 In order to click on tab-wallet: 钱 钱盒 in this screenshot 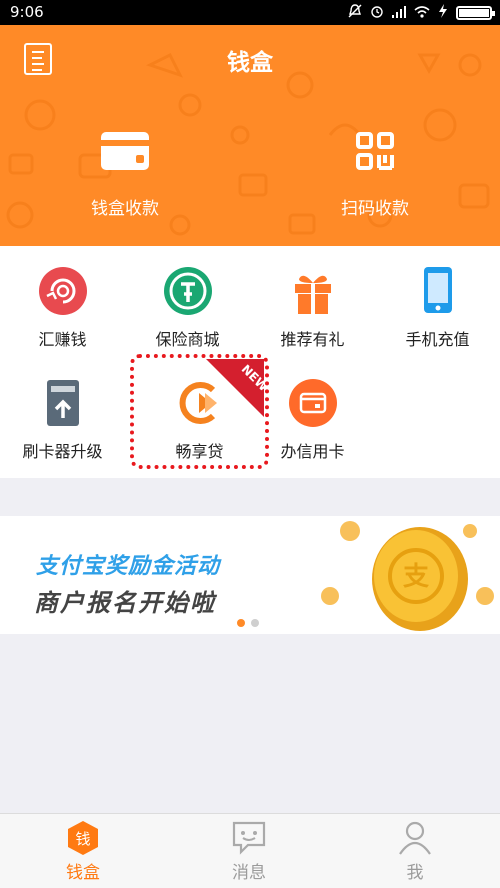, I will do `click(83, 851)`.